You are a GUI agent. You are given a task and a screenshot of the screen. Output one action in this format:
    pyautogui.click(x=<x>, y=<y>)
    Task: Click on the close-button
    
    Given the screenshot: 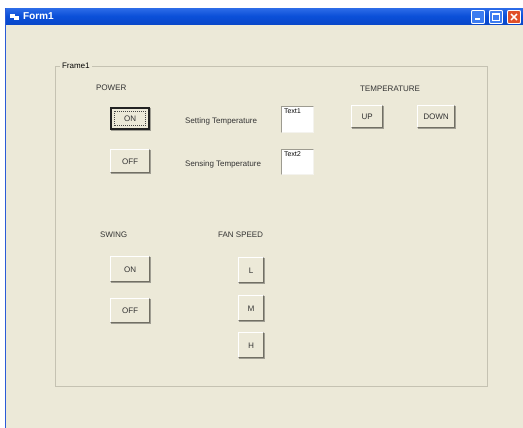 What is the action you would take?
    pyautogui.click(x=514, y=17)
    